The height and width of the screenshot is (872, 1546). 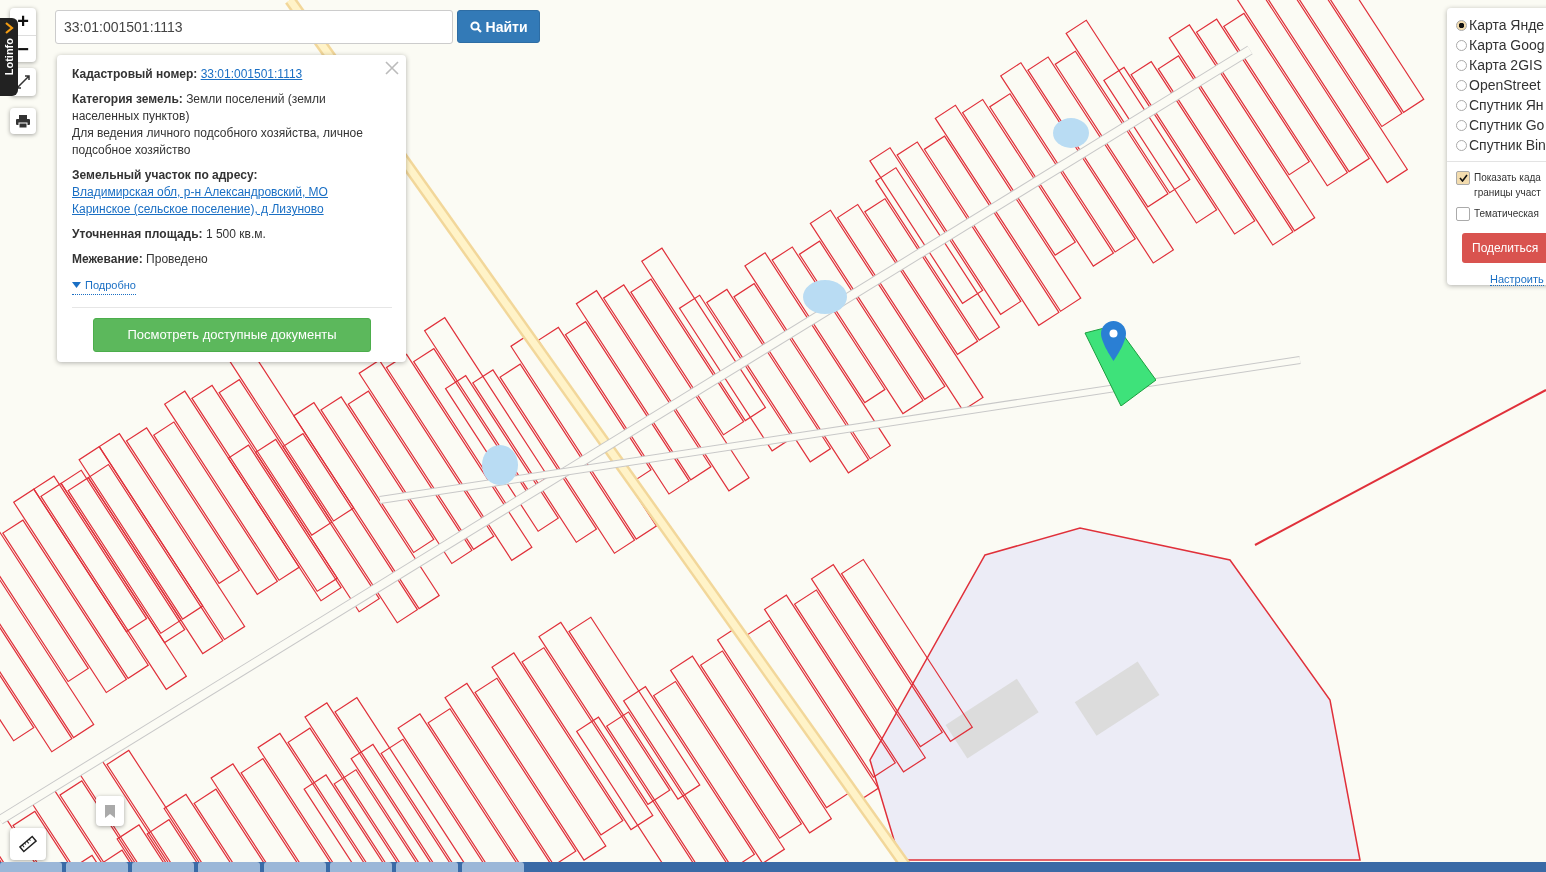 I want to click on bookmark-button, so click(x=110, y=811).